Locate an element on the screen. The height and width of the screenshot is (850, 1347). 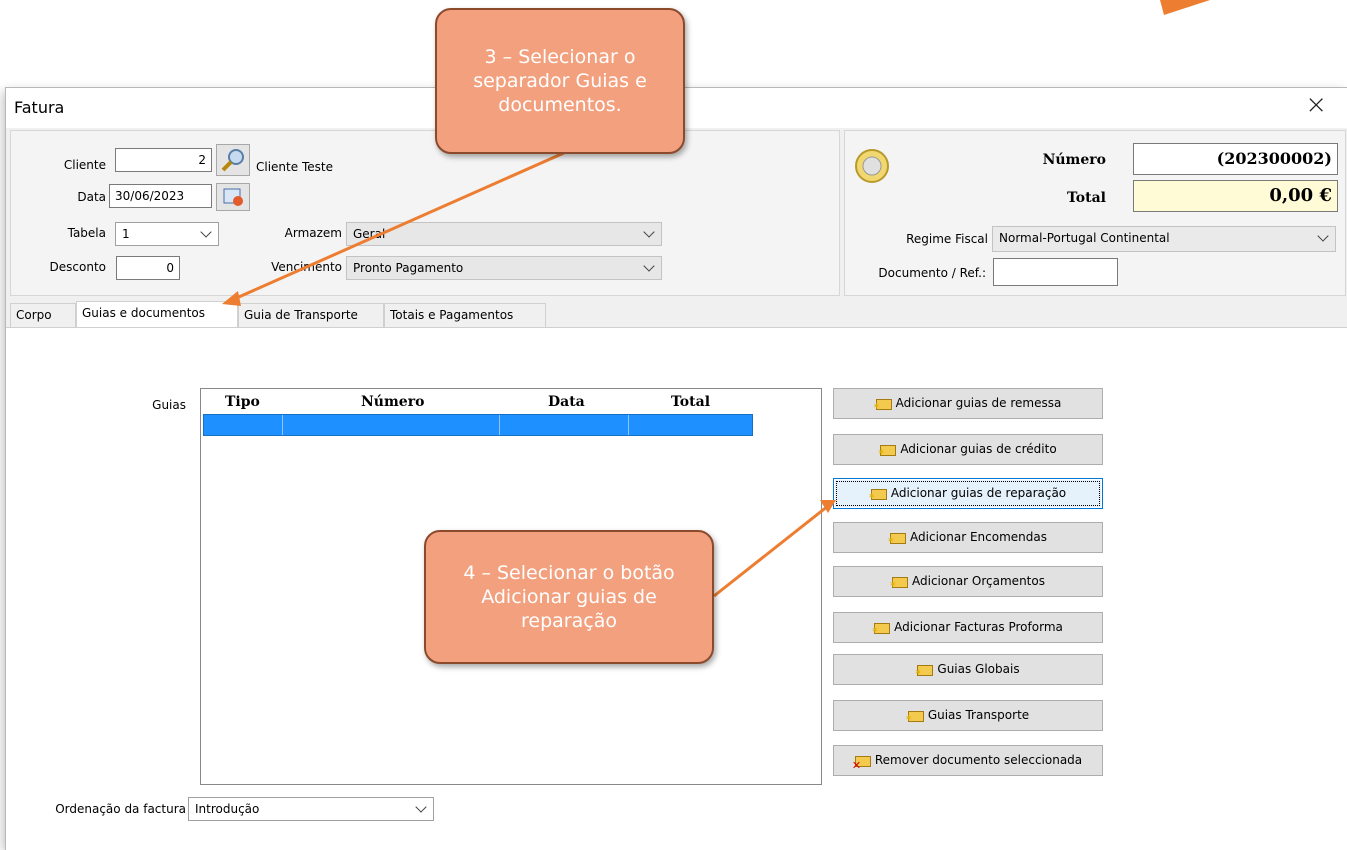
arrow-step4 is located at coordinates (771, 551).